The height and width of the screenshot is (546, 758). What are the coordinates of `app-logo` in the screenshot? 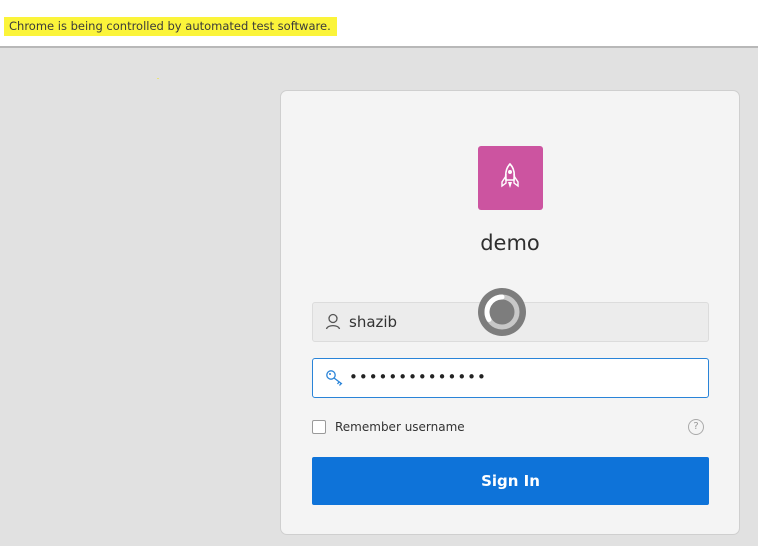 It's located at (510, 178).